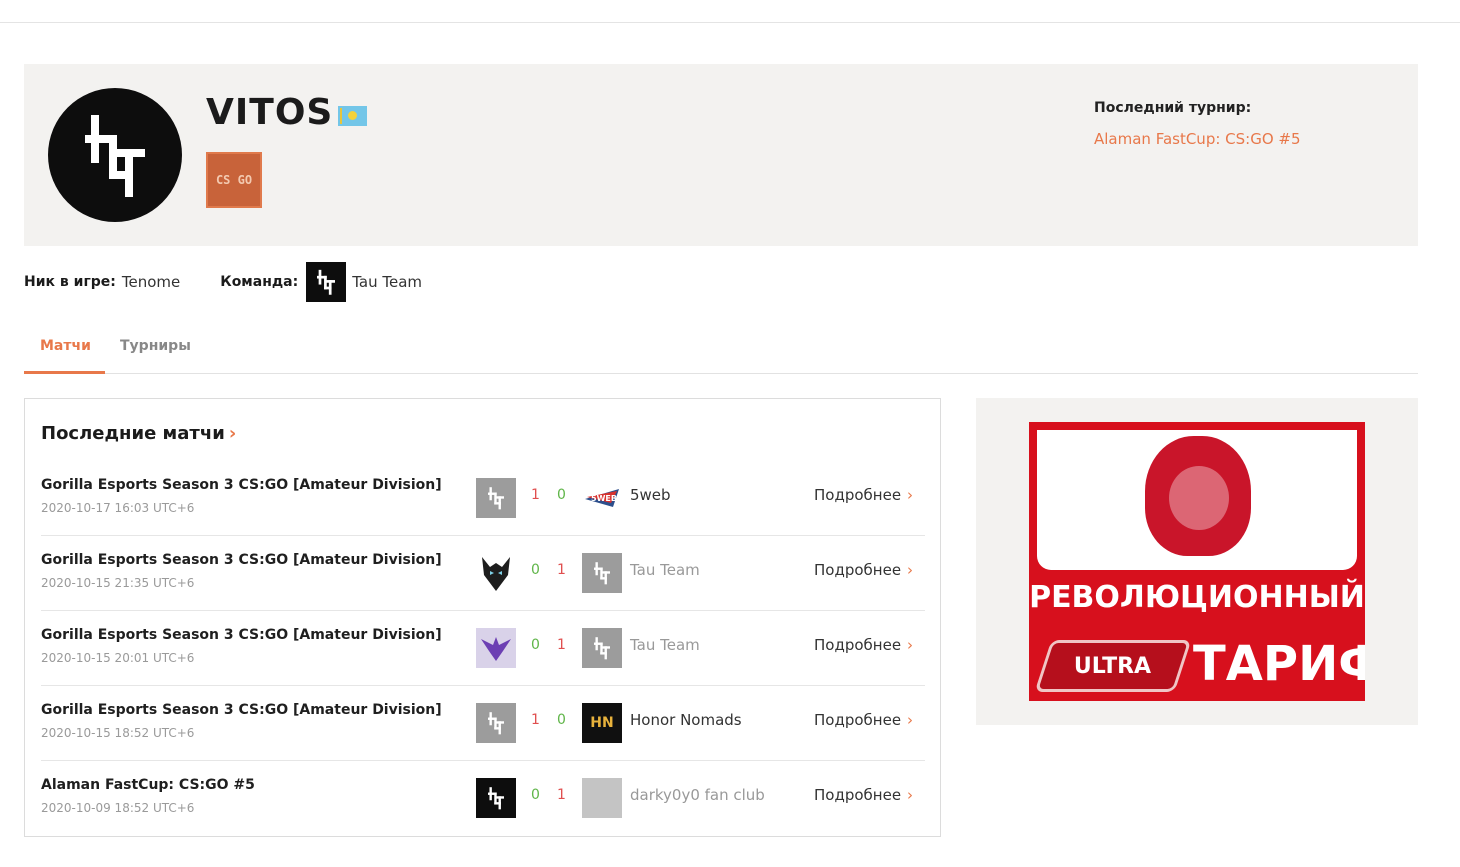  I want to click on tab-matches: Матчи, so click(65, 346).